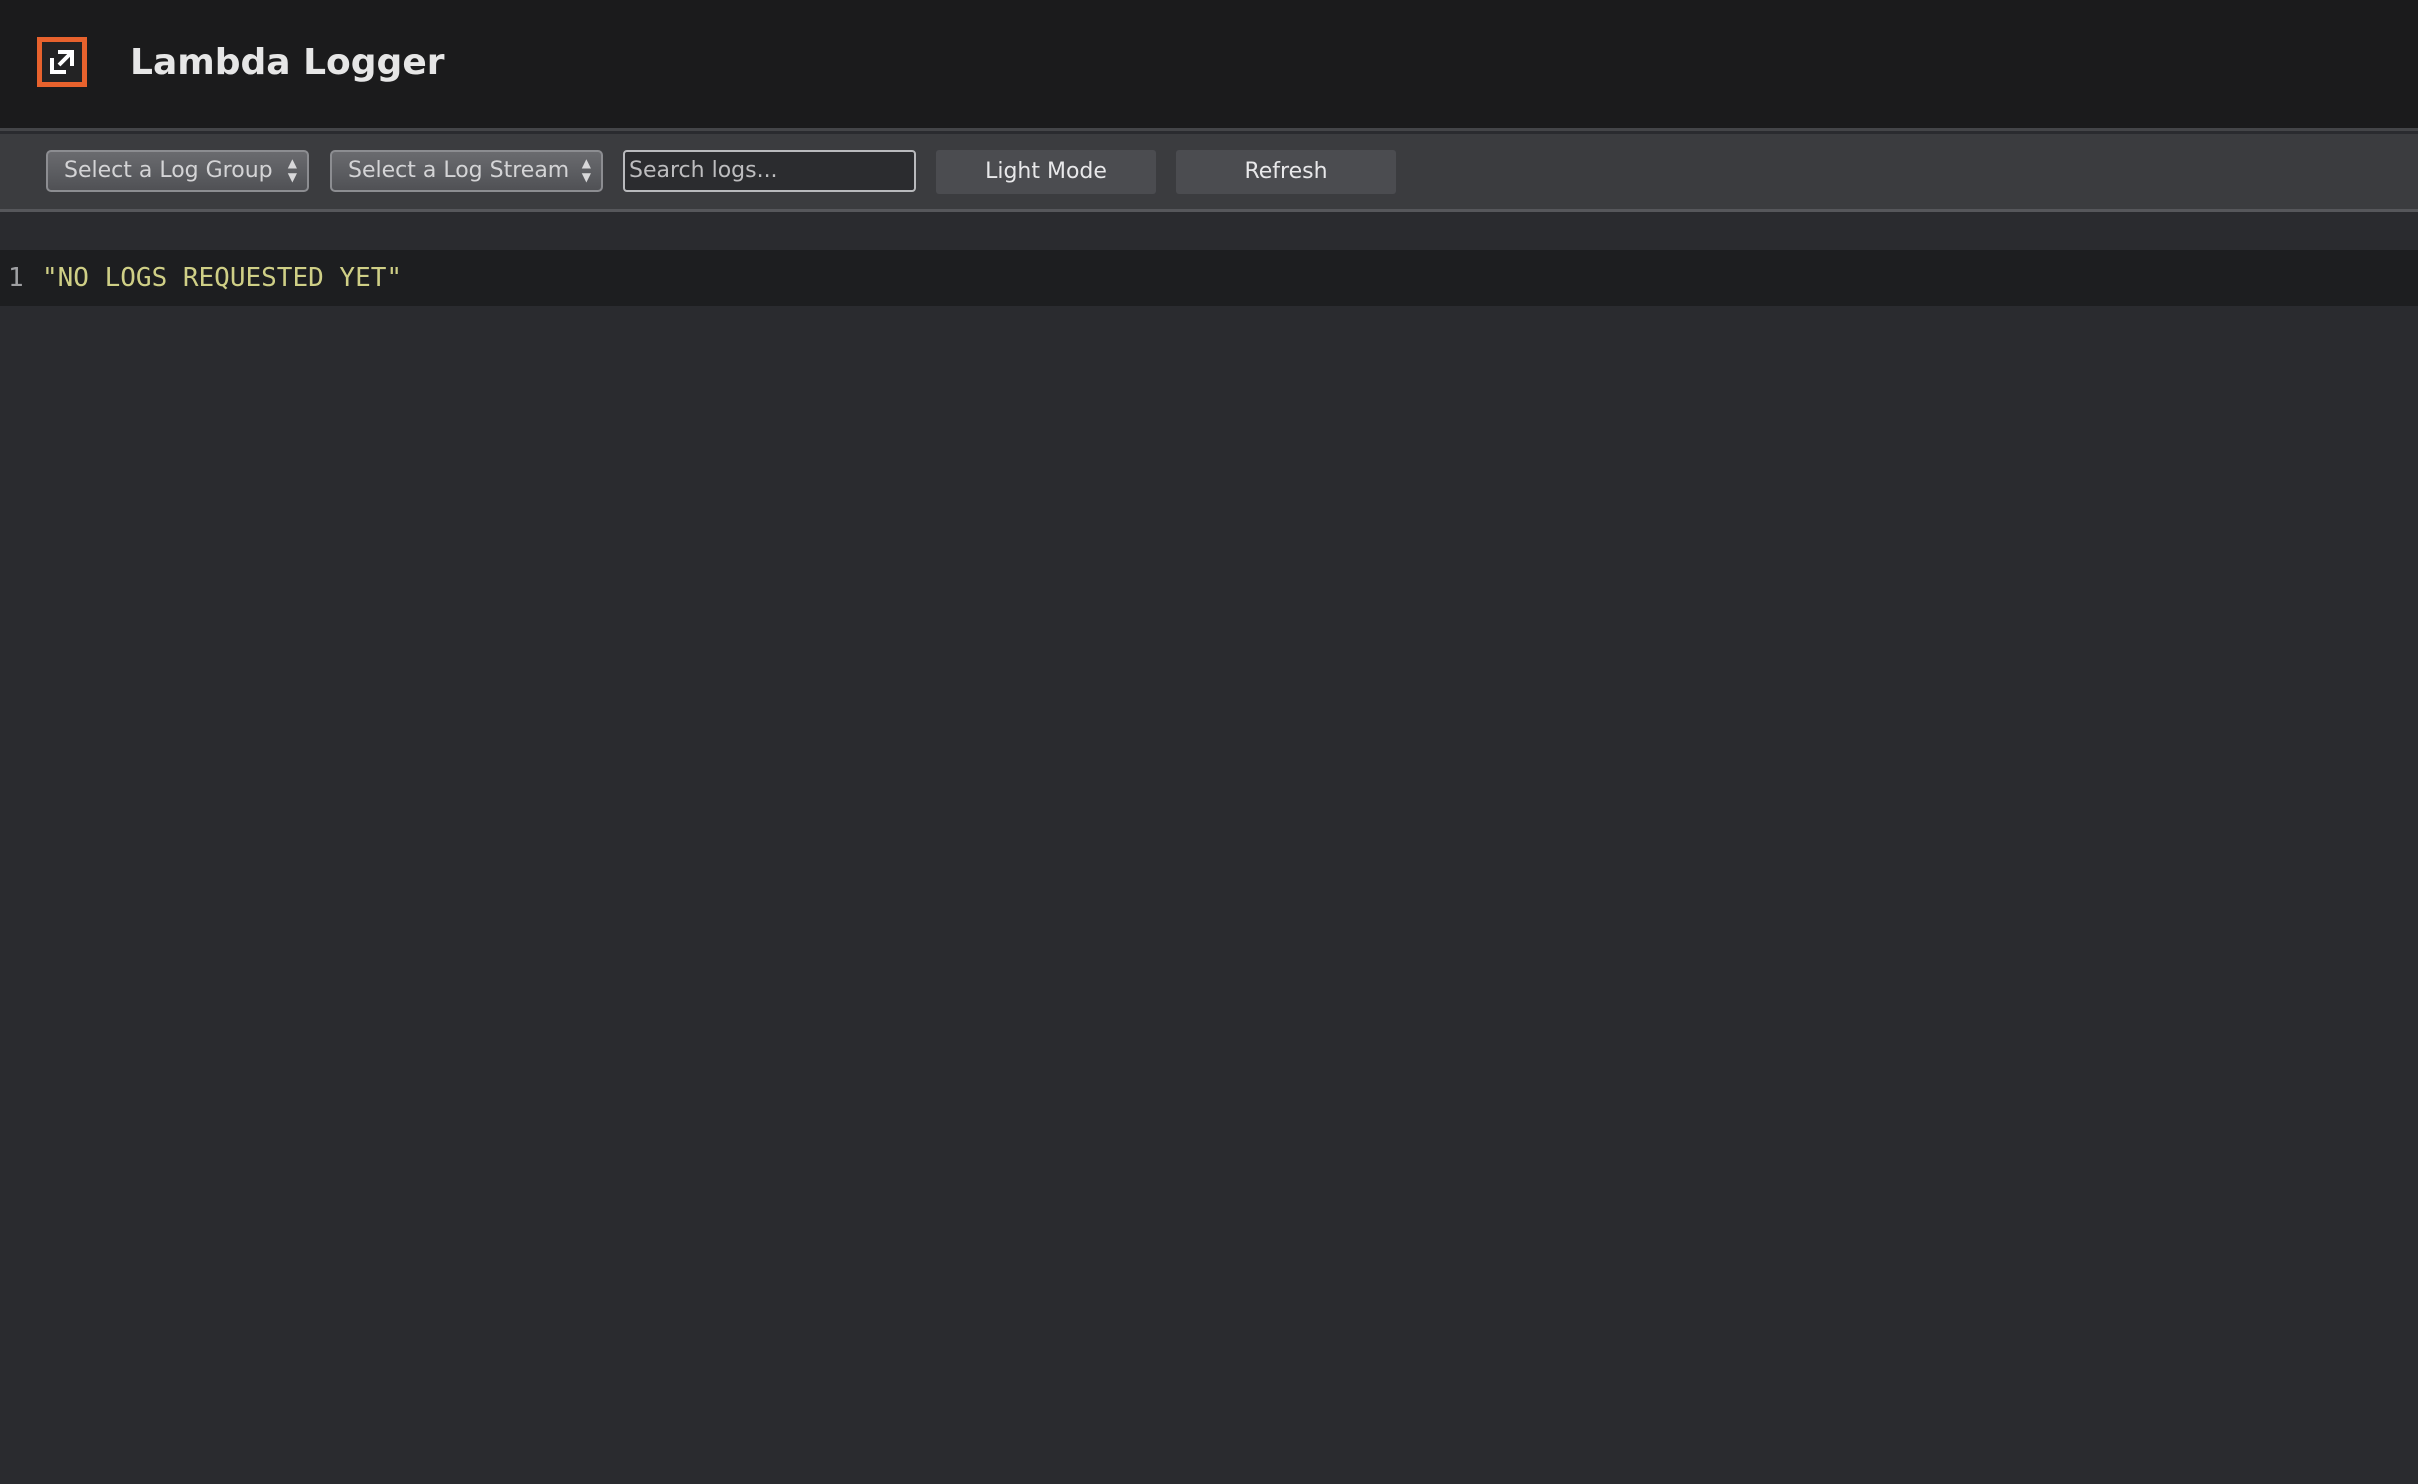  Describe the element at coordinates (287, 62) in the screenshot. I see `app-title: Lambda Logger` at that location.